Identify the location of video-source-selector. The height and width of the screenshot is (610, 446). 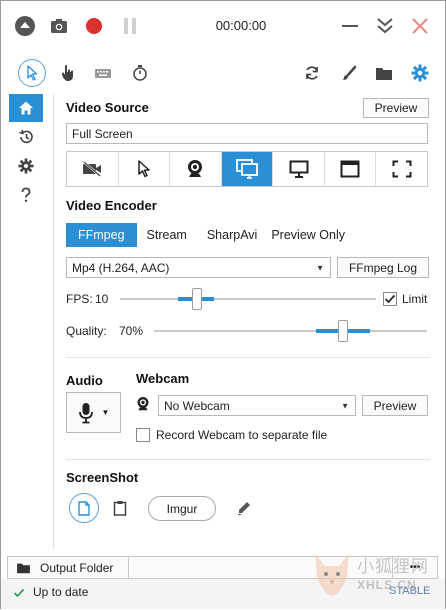
(247, 169).